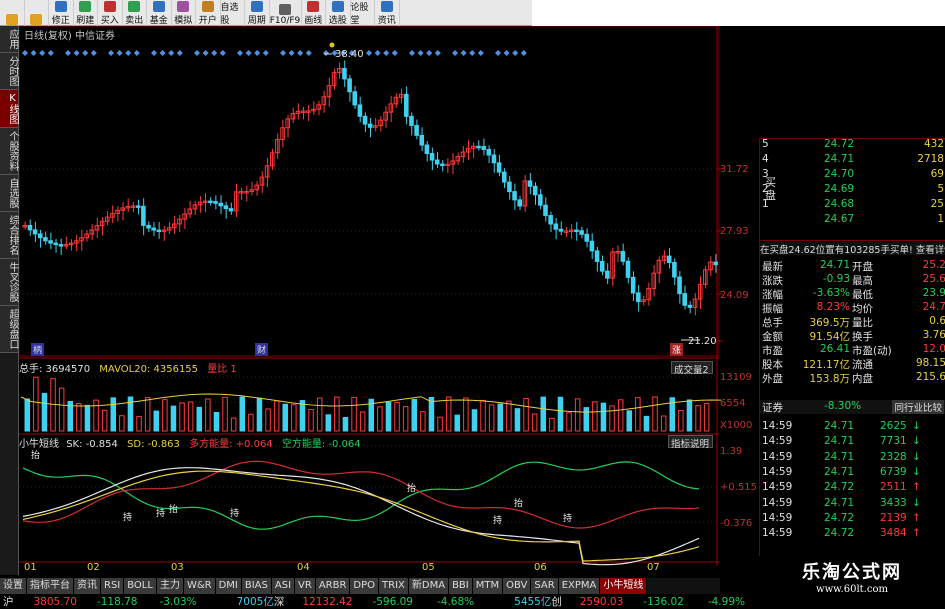 The image size is (945, 609). What do you see at coordinates (893, 471) in the screenshot?
I see `tick-volume: 6739` at bounding box center [893, 471].